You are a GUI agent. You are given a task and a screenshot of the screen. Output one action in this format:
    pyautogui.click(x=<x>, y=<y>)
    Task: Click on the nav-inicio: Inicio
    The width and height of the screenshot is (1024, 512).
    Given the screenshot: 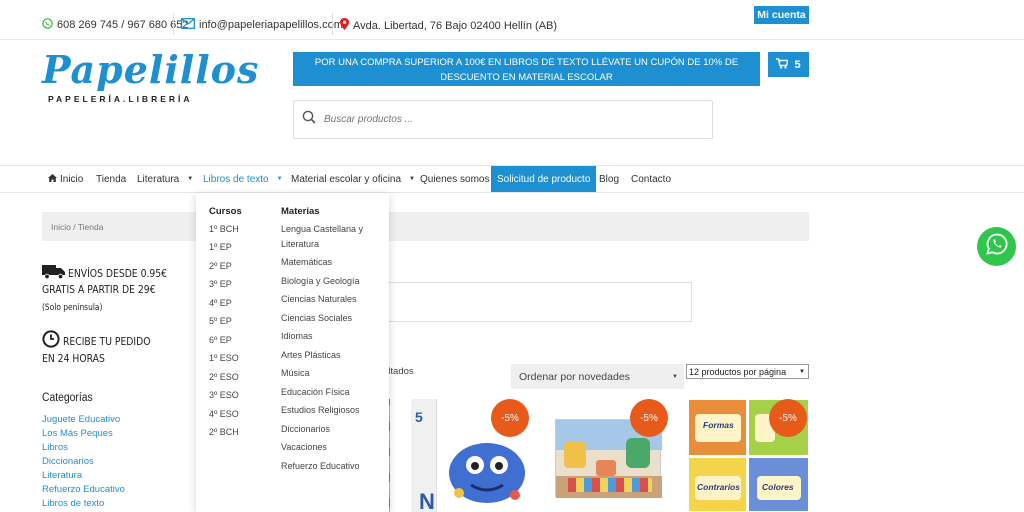 What is the action you would take?
    pyautogui.click(x=65, y=179)
    